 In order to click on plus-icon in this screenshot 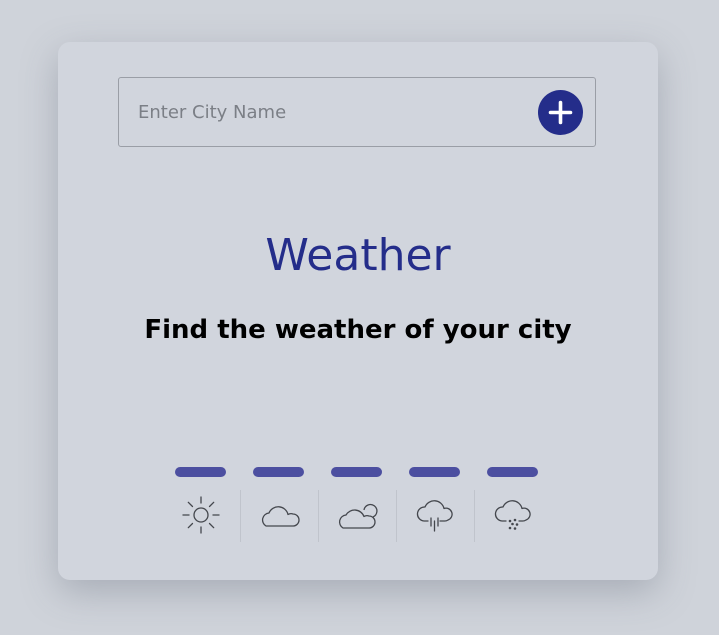, I will do `click(560, 112)`.